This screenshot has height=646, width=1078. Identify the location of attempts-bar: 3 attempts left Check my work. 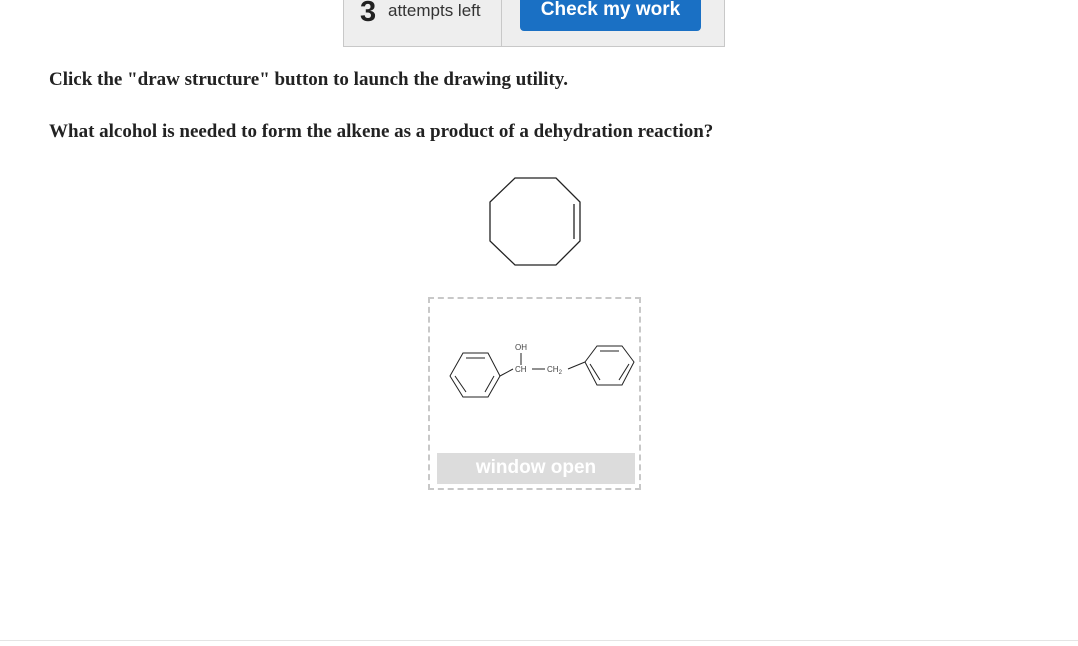
(534, 23).